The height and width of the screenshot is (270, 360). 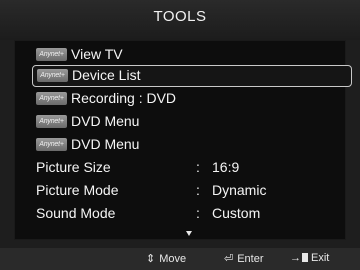 I want to click on footer-move: ⇕ Move, so click(x=166, y=258).